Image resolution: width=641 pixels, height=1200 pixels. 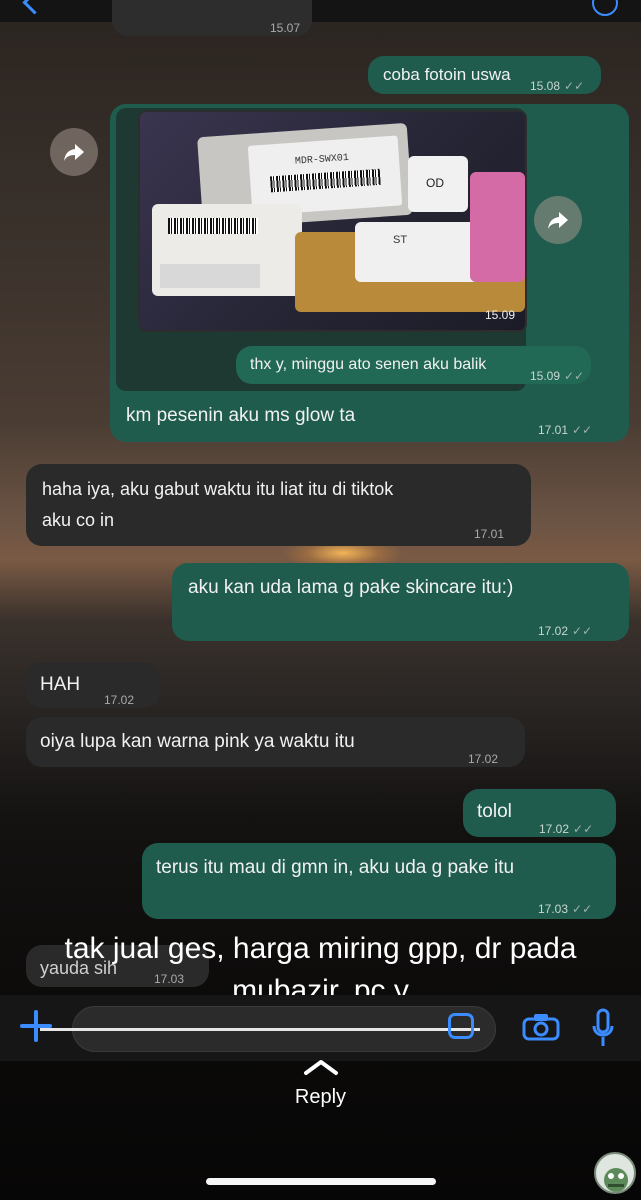 I want to click on message-text: tolol, so click(x=494, y=811).